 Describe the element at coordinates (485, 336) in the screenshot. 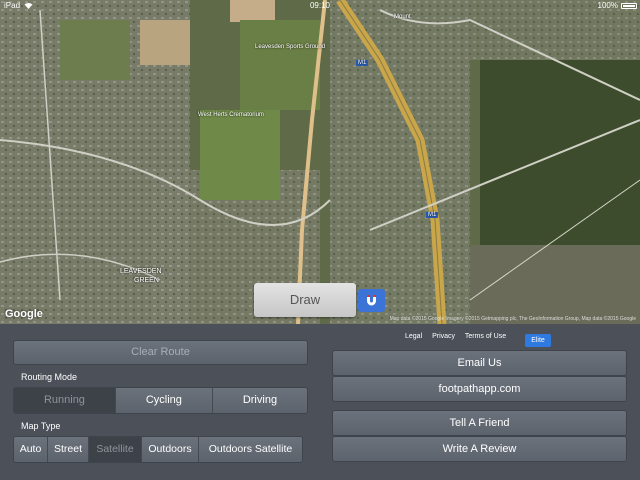

I see `terms-link: Terms of Use` at that location.